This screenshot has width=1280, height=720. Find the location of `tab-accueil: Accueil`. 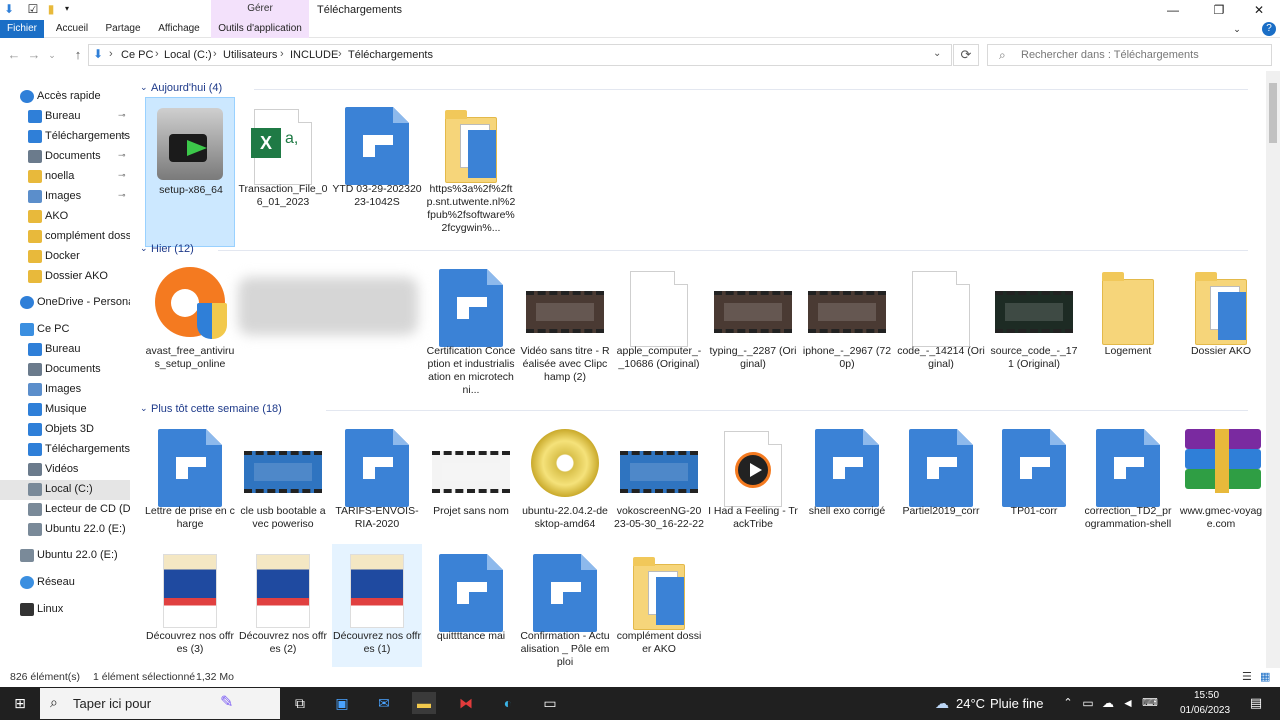

tab-accueil: Accueil is located at coordinates (72, 29).